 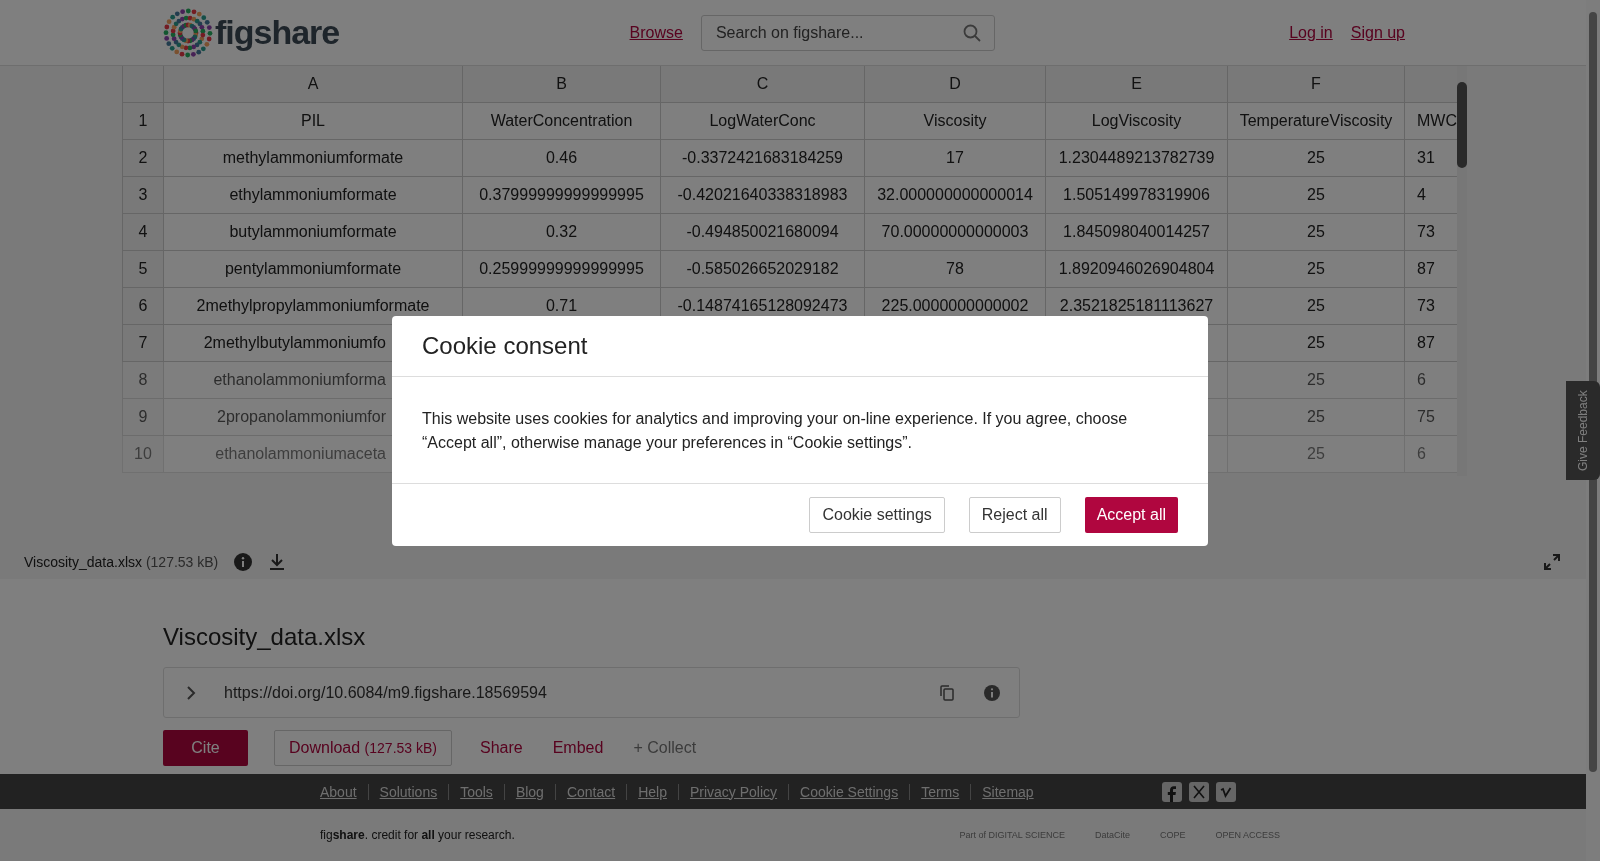 What do you see at coordinates (1137, 232) in the screenshot?
I see `table-cell: 1.845098040014257` at bounding box center [1137, 232].